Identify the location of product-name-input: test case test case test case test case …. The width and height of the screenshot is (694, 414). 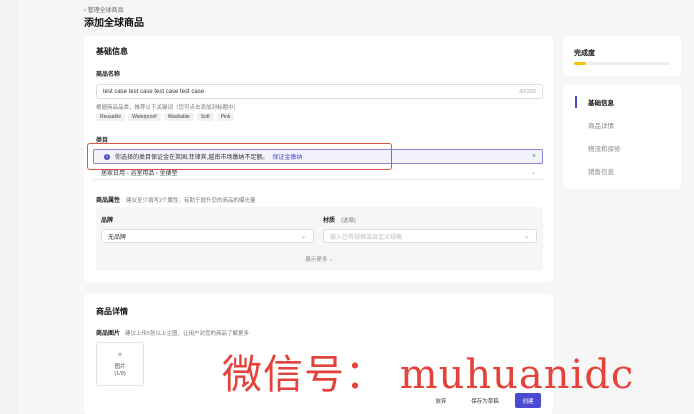
(319, 91).